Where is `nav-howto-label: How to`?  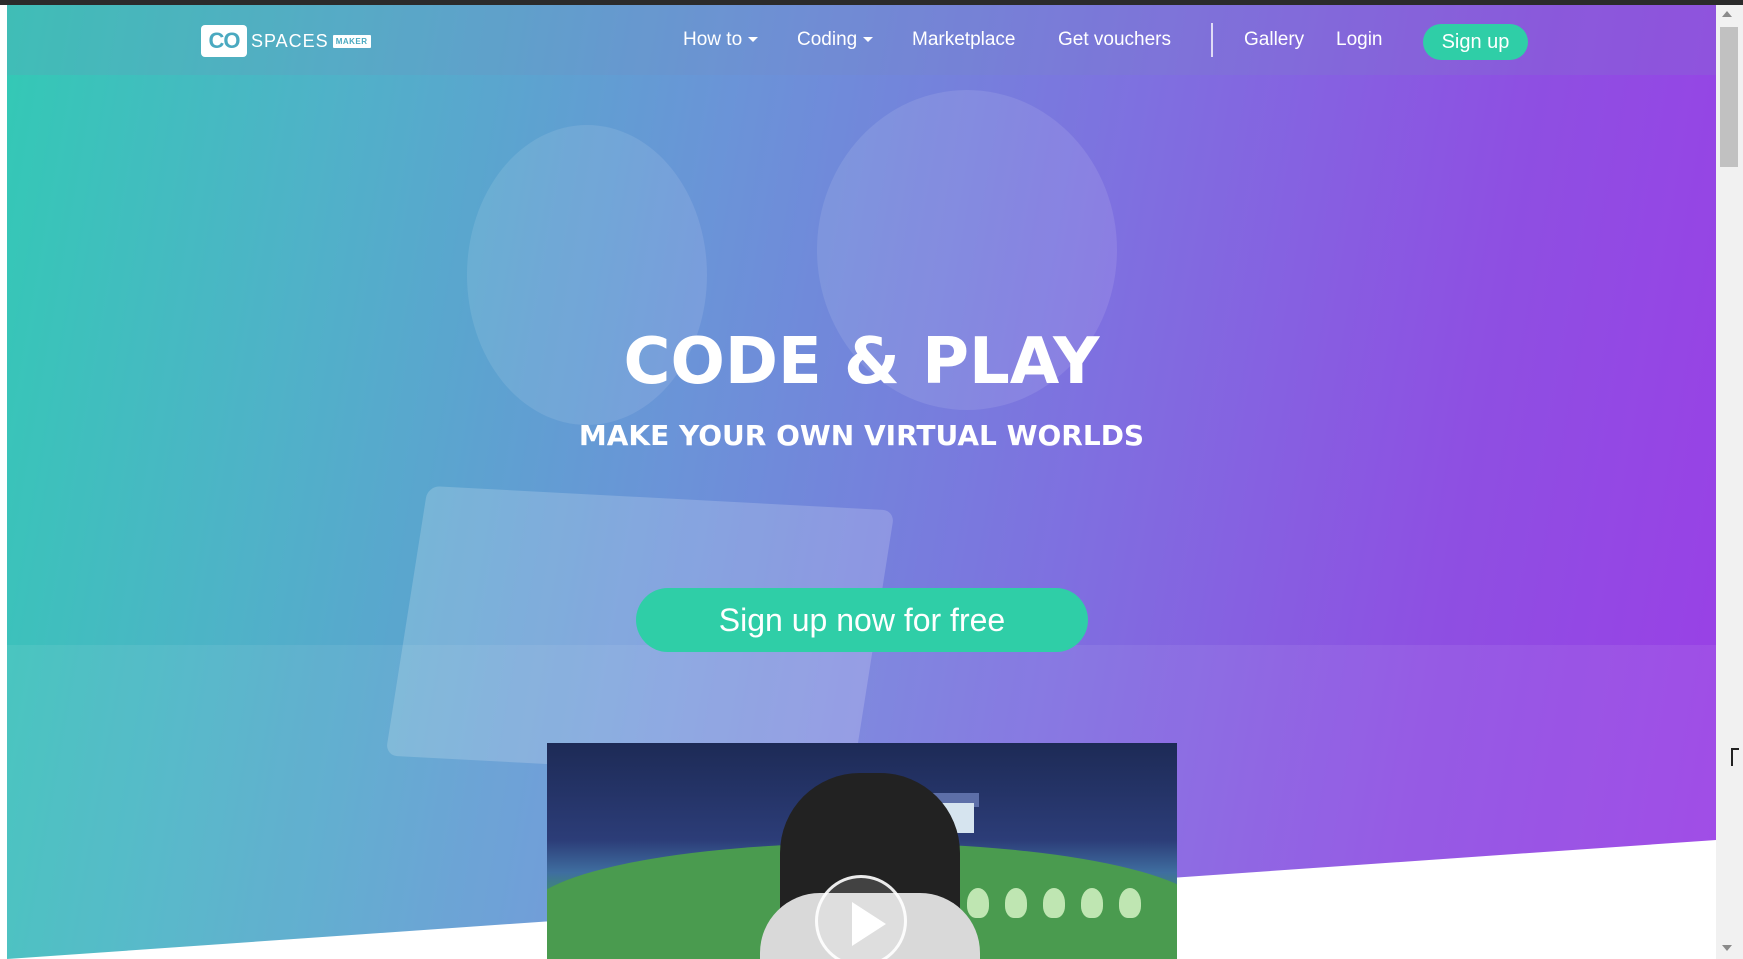
nav-howto-label: How to is located at coordinates (713, 39).